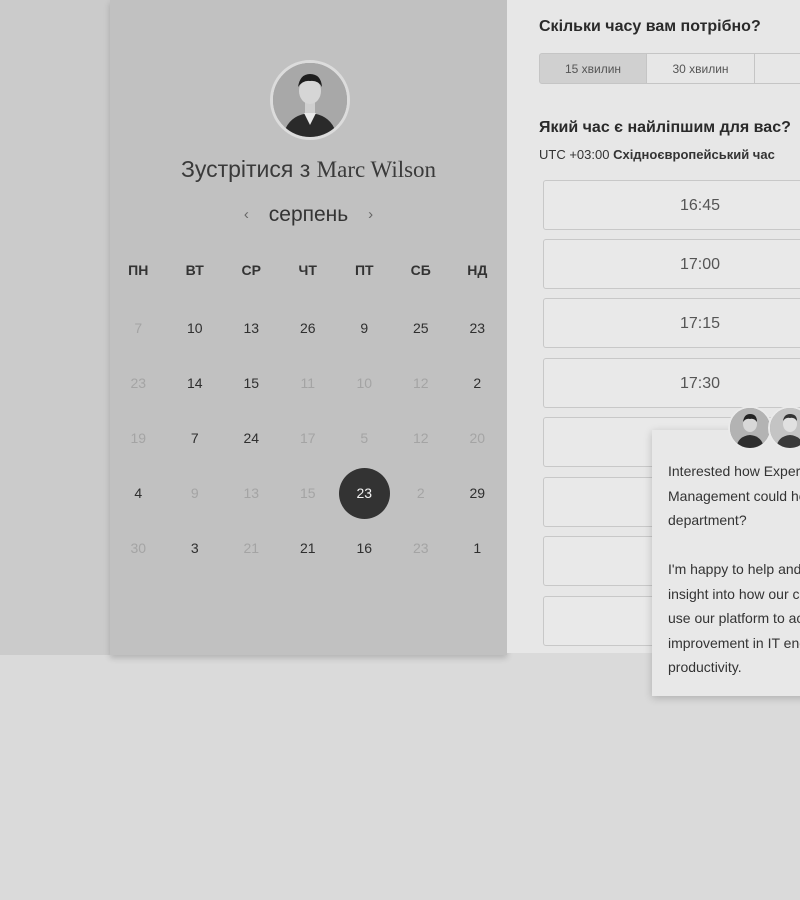 The width and height of the screenshot is (800, 900). I want to click on selected-day-number: 23, so click(364, 493).